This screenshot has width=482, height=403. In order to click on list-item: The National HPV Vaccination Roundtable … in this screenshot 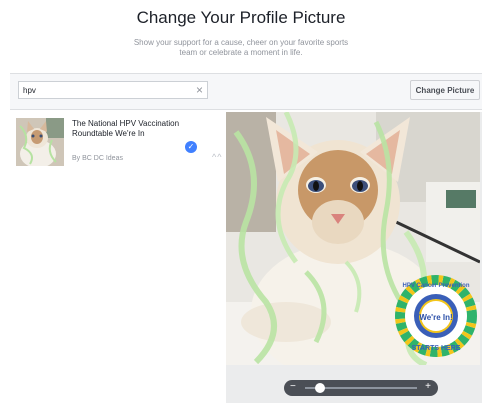, I will do `click(112, 142)`.